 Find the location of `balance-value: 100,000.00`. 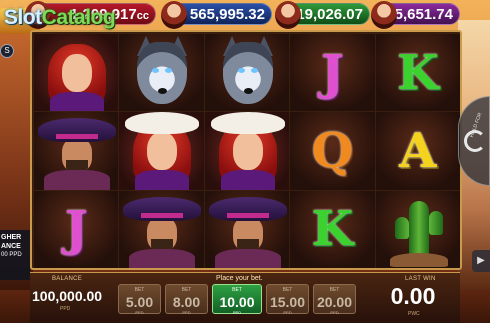

balance-value: 100,000.00 is located at coordinates (67, 296).